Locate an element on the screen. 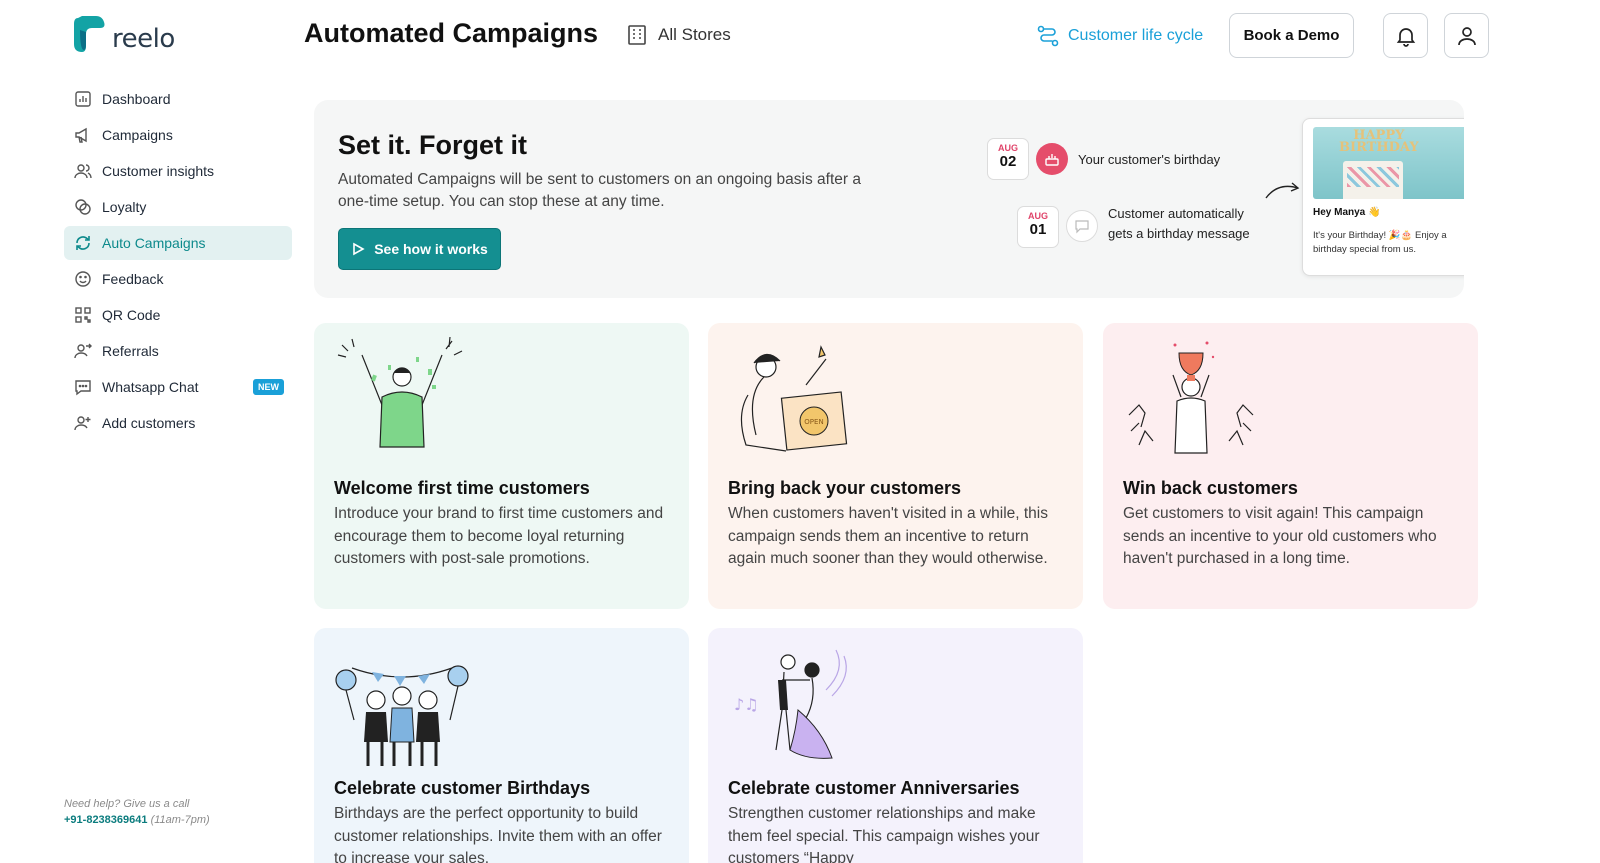 The image size is (1600, 863). sidebar-item-label: Dashboard is located at coordinates (136, 99).